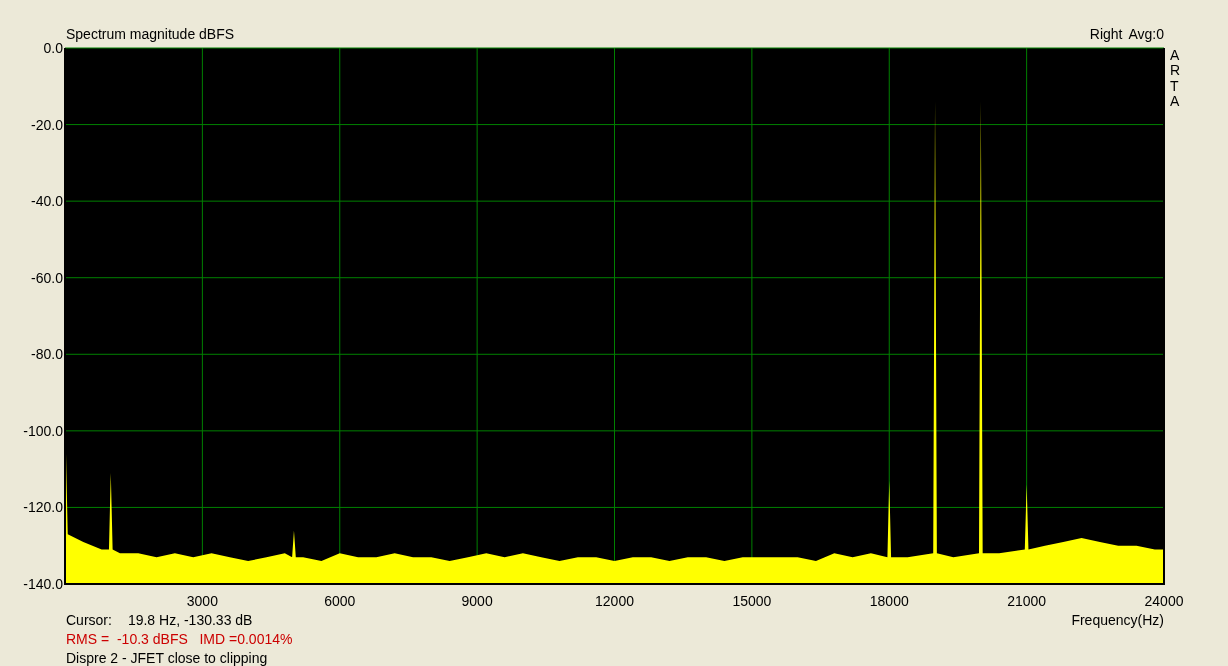  Describe the element at coordinates (47, 201) in the screenshot. I see `axis-label: -40.0` at that location.